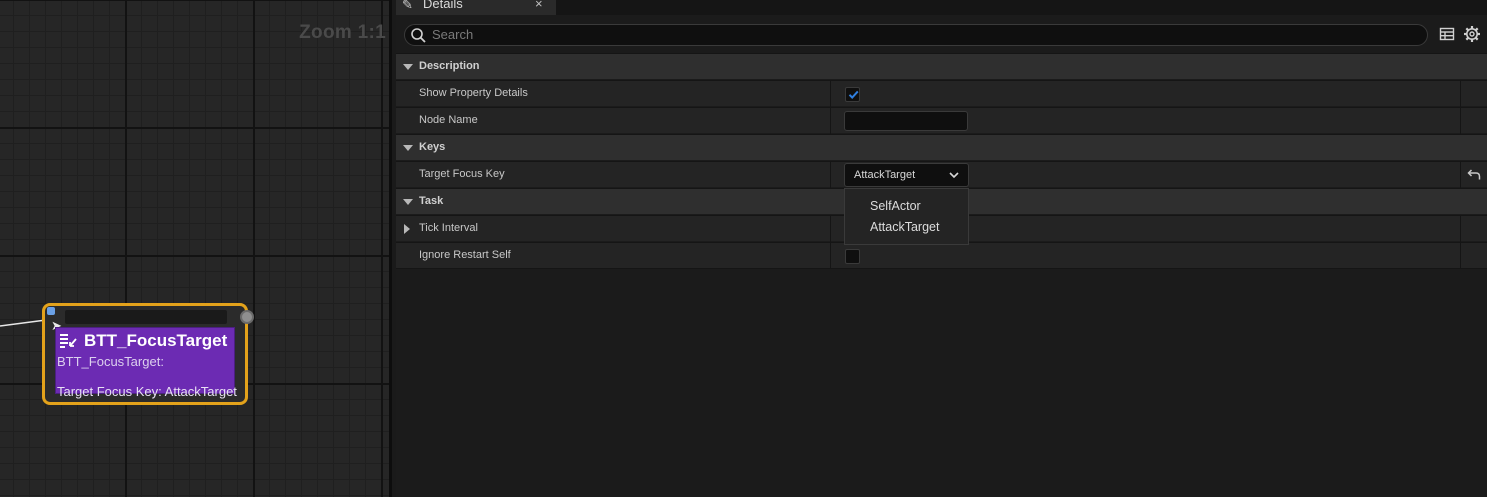 The width and height of the screenshot is (1487, 497). Describe the element at coordinates (852, 256) in the screenshot. I see `ignore-restart-self-checkbox` at that location.